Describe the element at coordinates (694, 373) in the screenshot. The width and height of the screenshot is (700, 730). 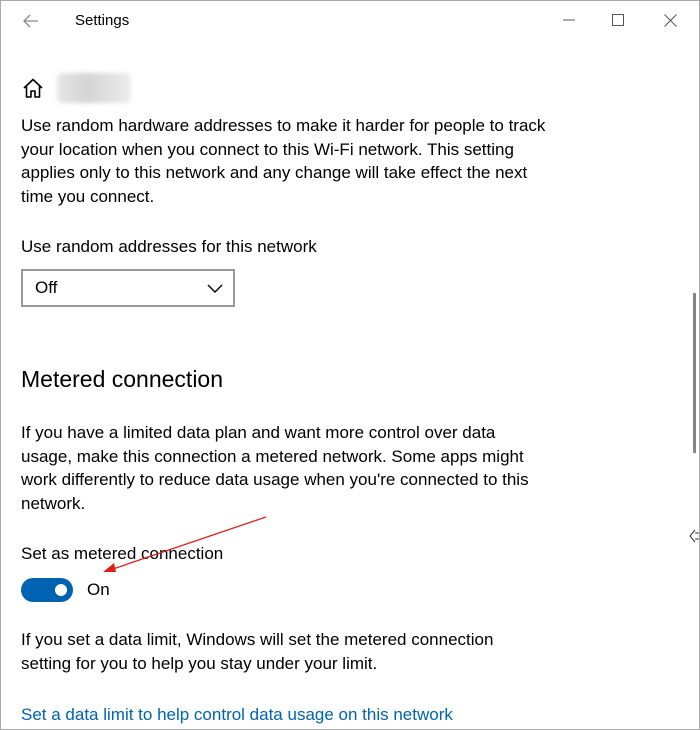
I see `scrollbar-thumb` at that location.